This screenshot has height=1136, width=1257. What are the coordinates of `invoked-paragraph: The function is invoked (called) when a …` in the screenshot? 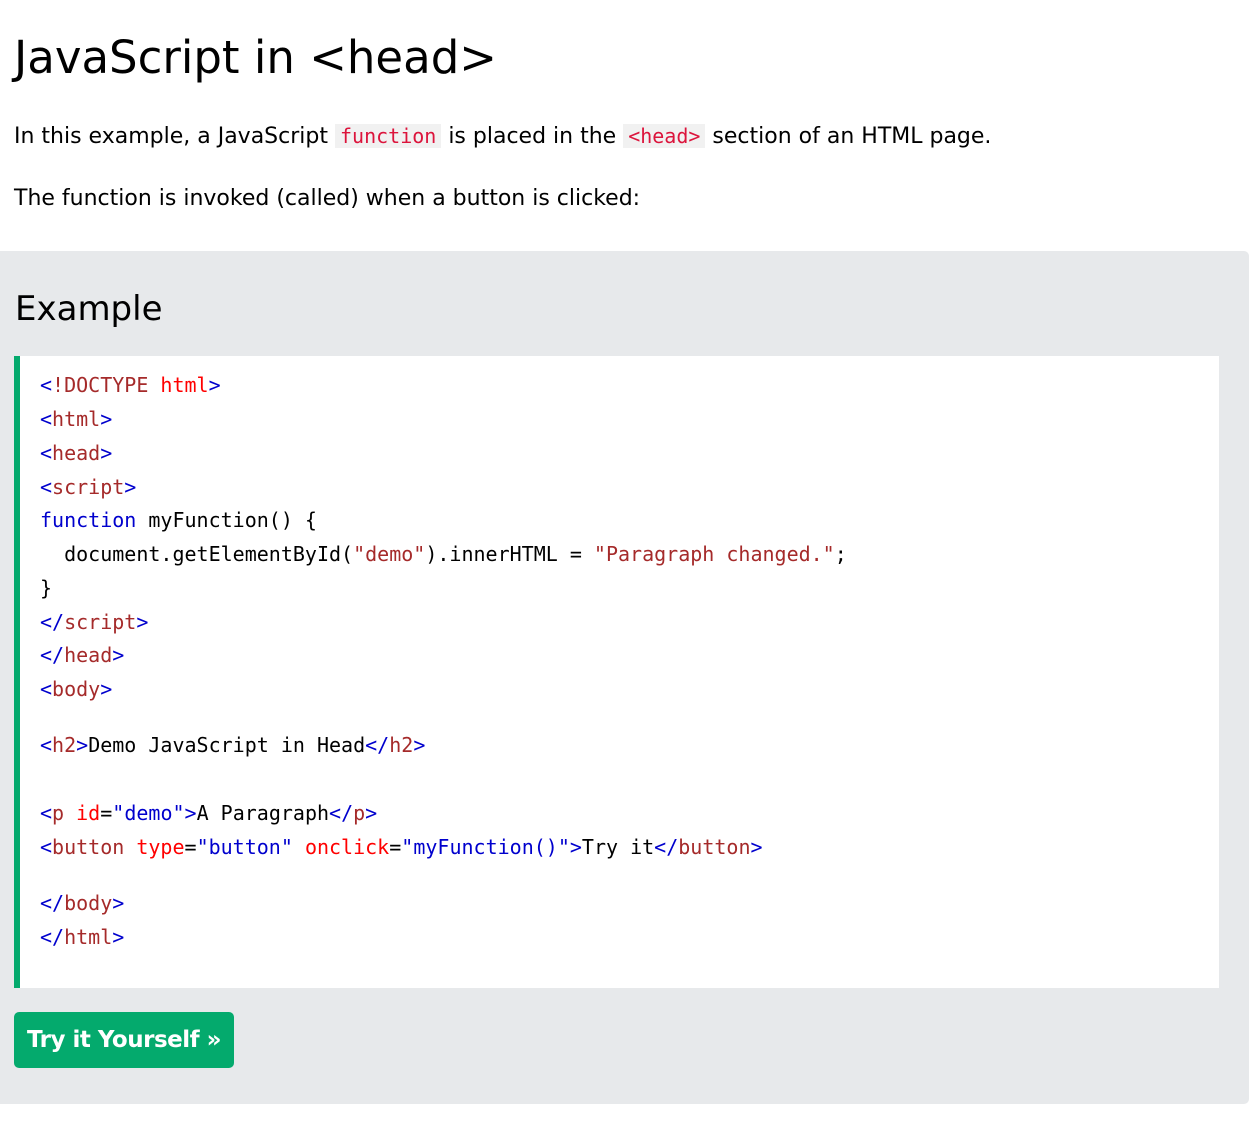 It's located at (327, 198).